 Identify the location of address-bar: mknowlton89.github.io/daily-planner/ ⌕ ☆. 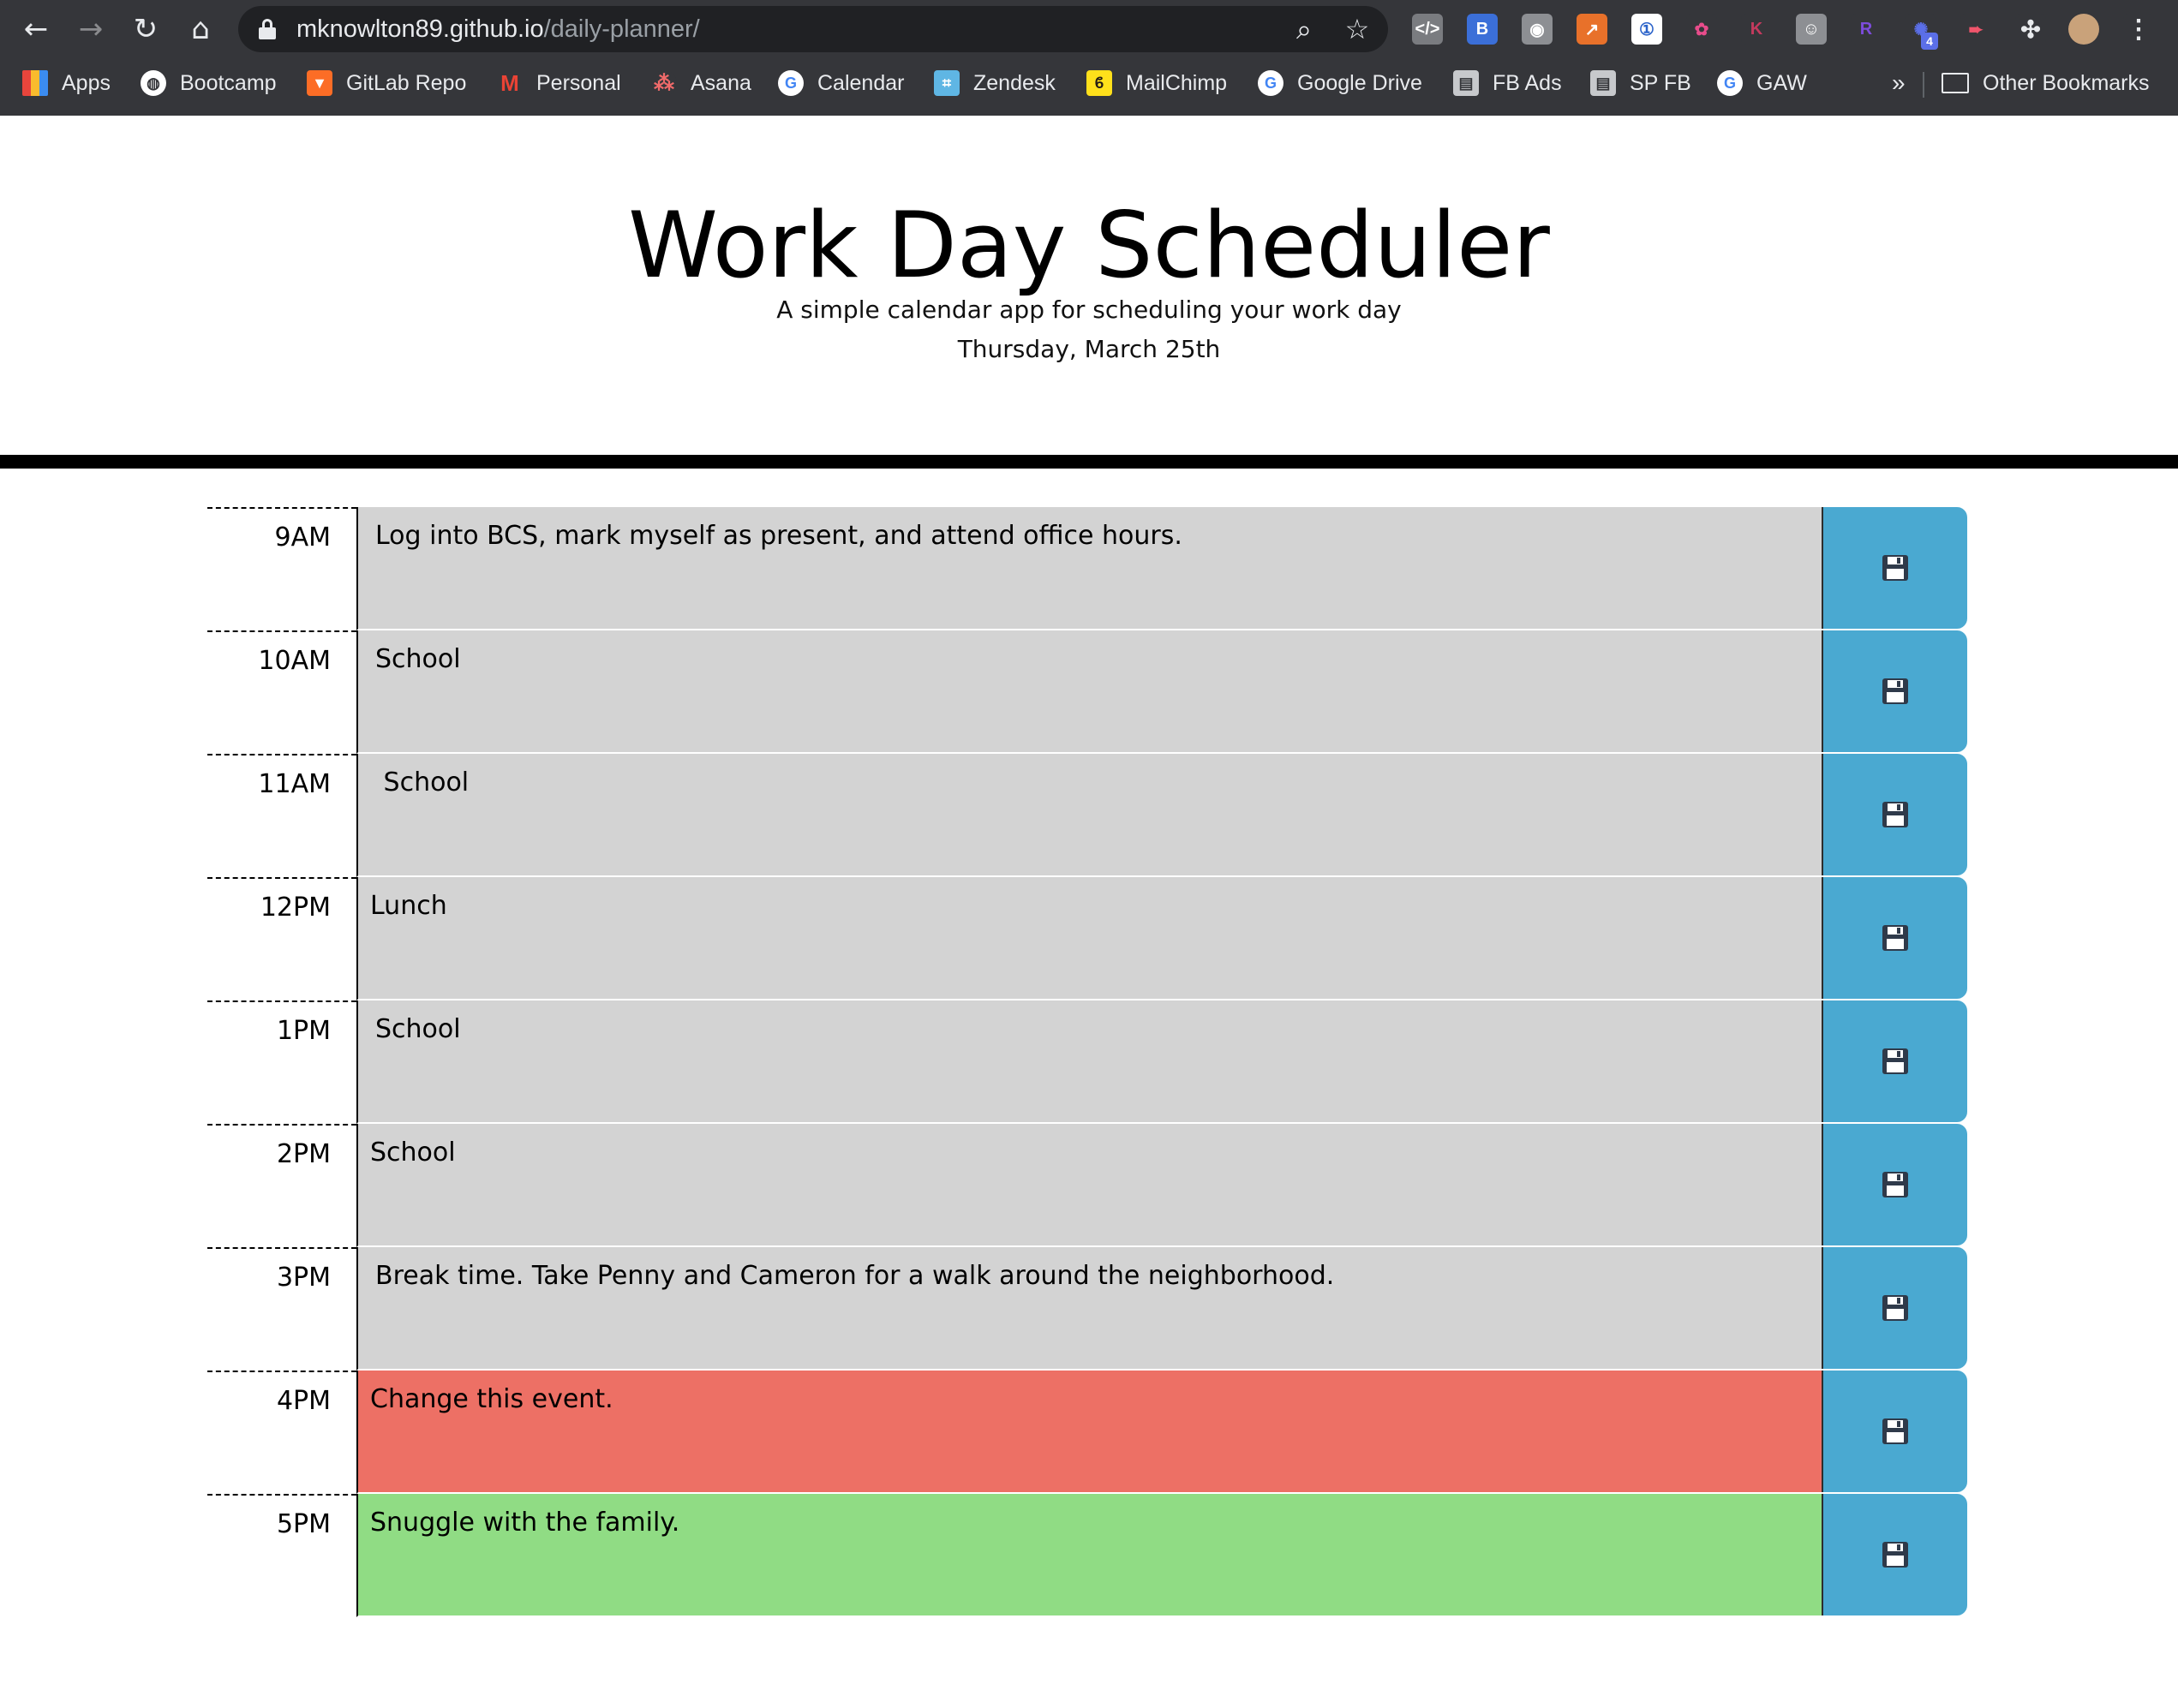
(813, 29).